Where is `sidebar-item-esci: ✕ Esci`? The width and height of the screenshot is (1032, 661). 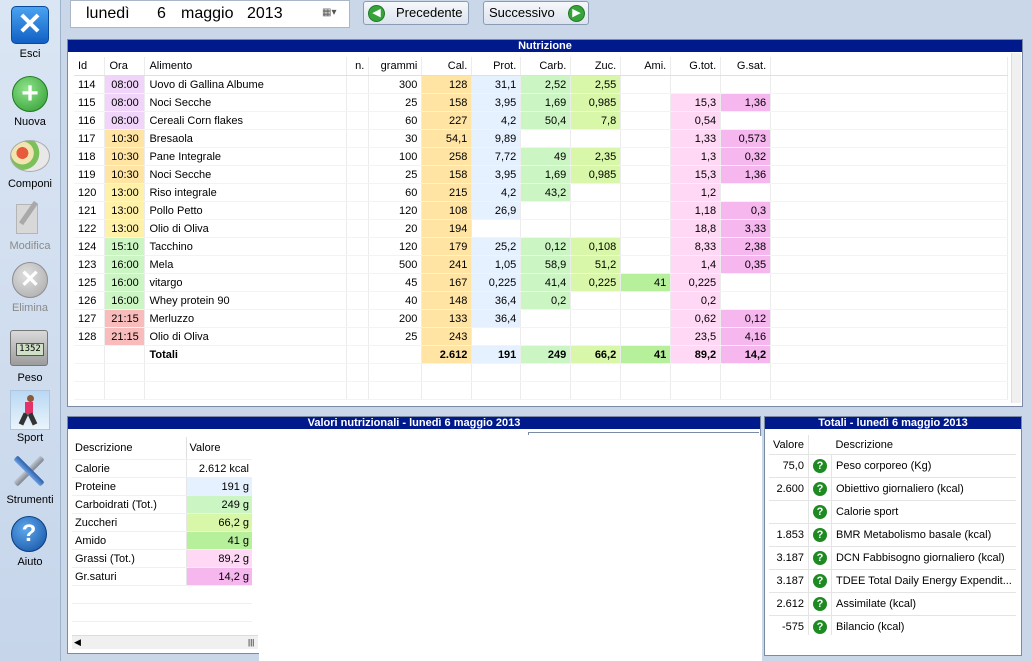 sidebar-item-esci: ✕ Esci is located at coordinates (30, 34).